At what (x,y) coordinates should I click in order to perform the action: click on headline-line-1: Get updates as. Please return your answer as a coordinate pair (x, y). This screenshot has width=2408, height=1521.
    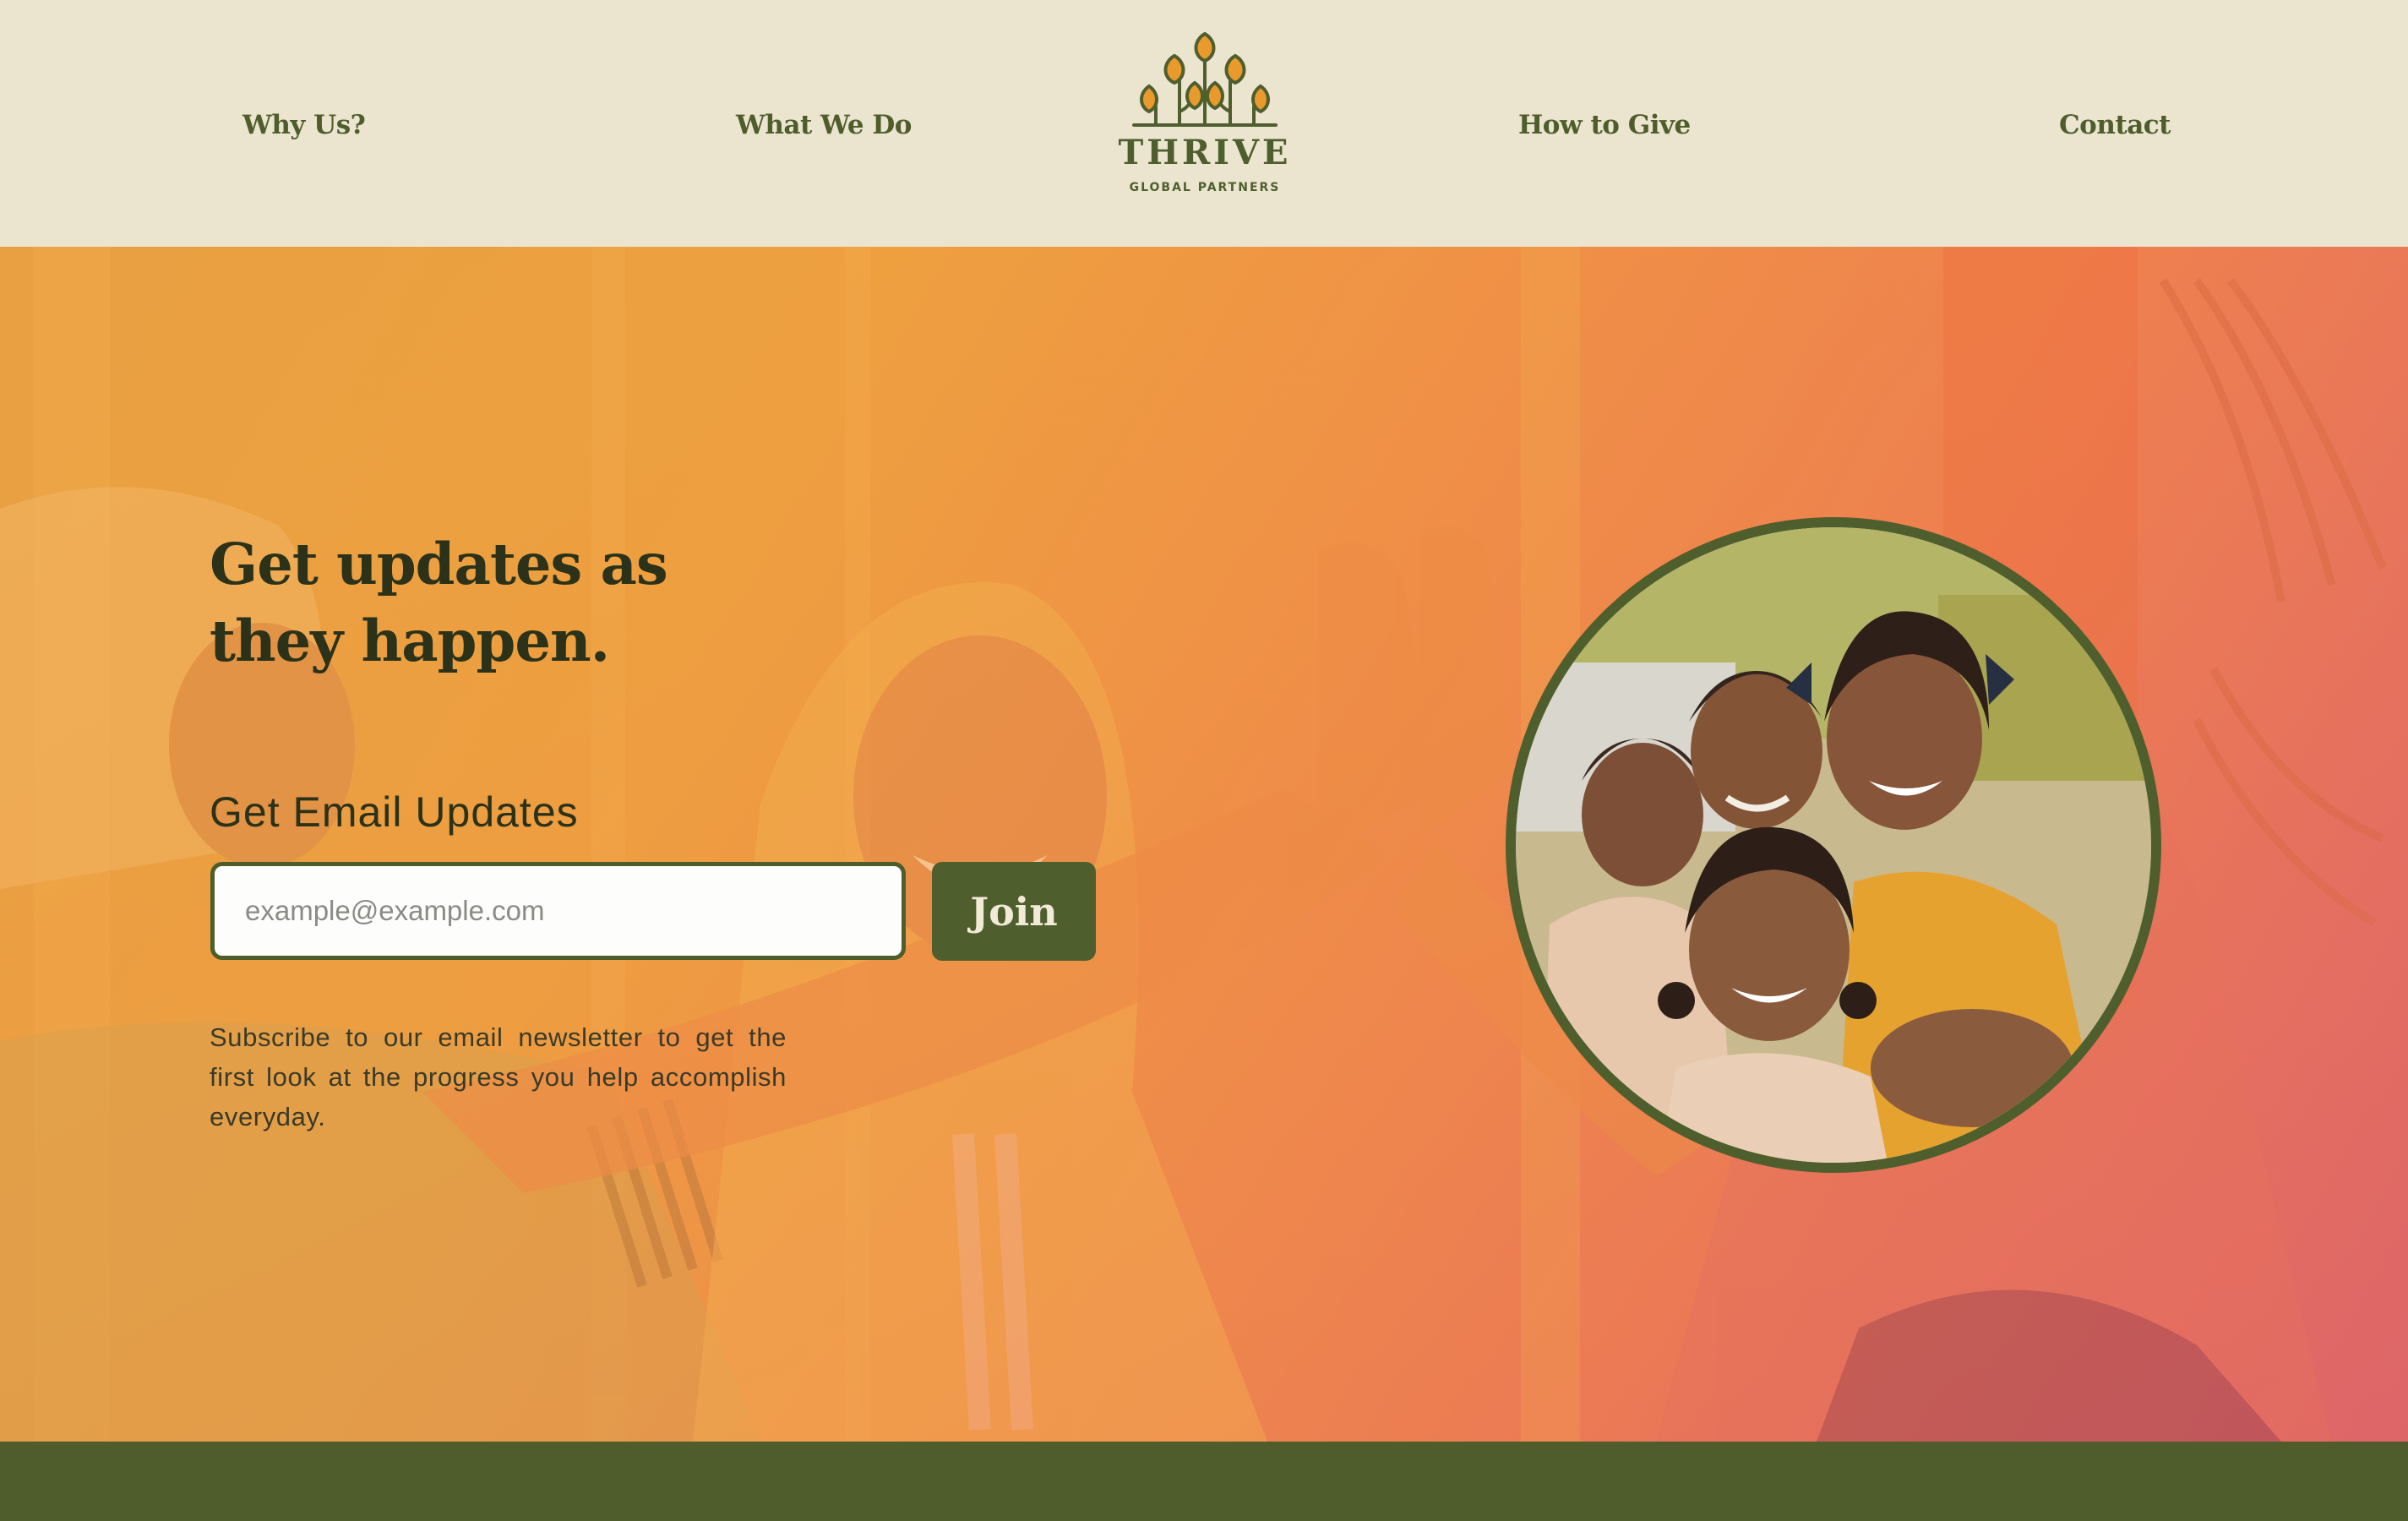
    Looking at the image, I should click on (439, 564).